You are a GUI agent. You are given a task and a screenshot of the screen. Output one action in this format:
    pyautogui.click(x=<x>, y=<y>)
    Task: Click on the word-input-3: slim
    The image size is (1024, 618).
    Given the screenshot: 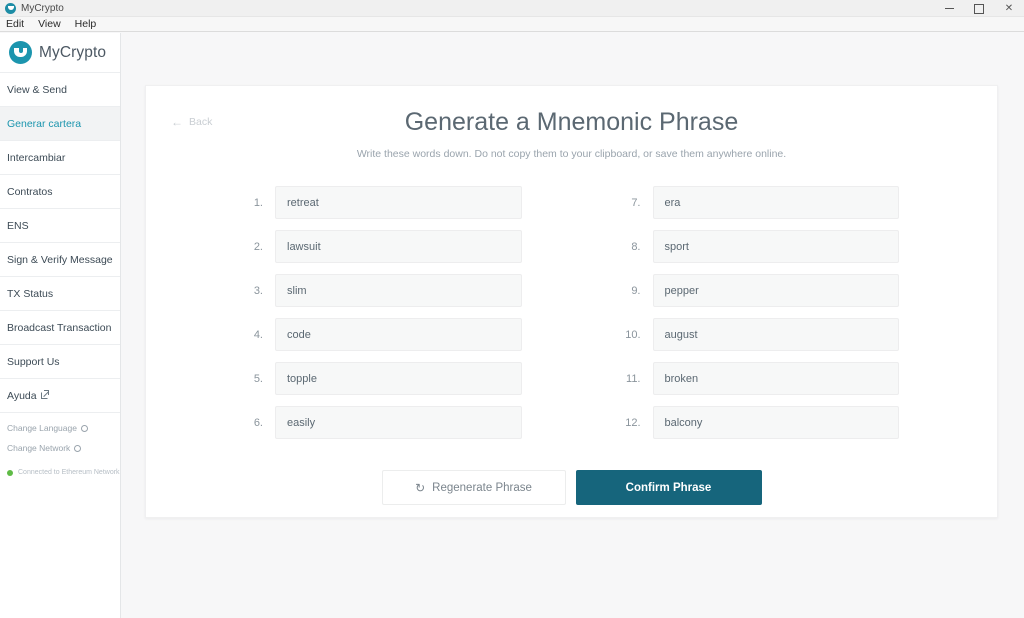 What is the action you would take?
    pyautogui.click(x=398, y=290)
    